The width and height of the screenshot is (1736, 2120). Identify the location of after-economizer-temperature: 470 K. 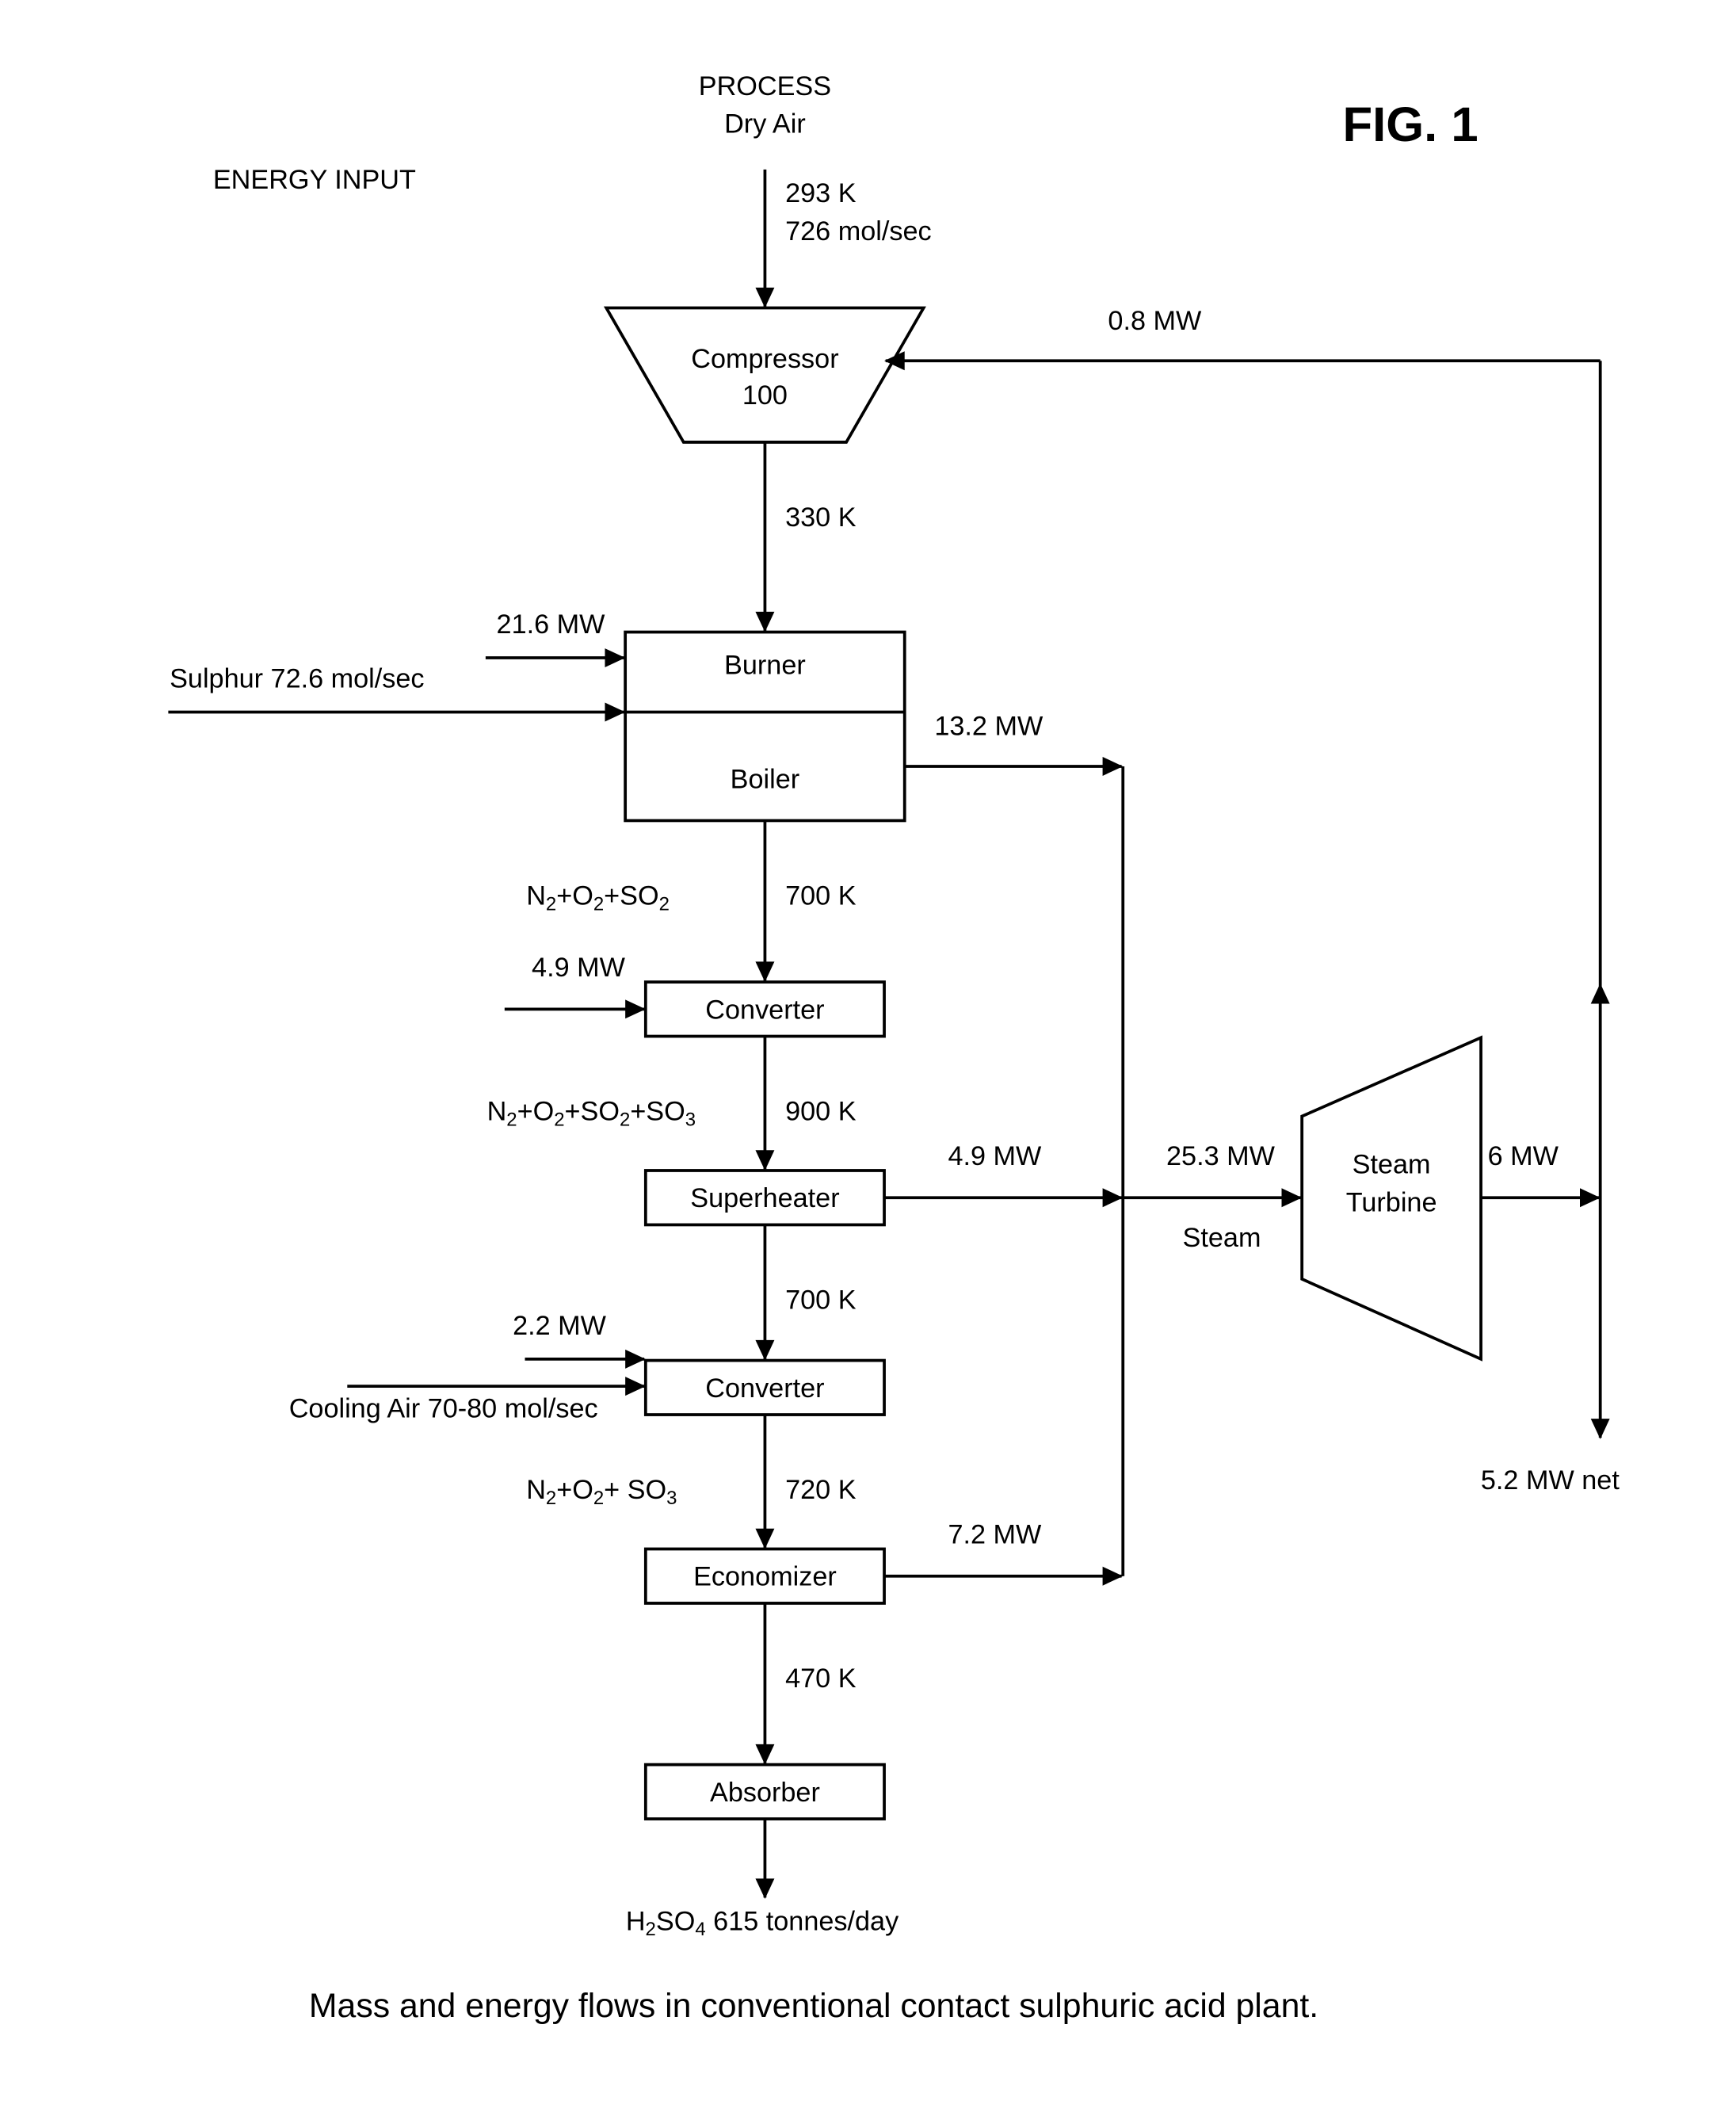
(821, 1679).